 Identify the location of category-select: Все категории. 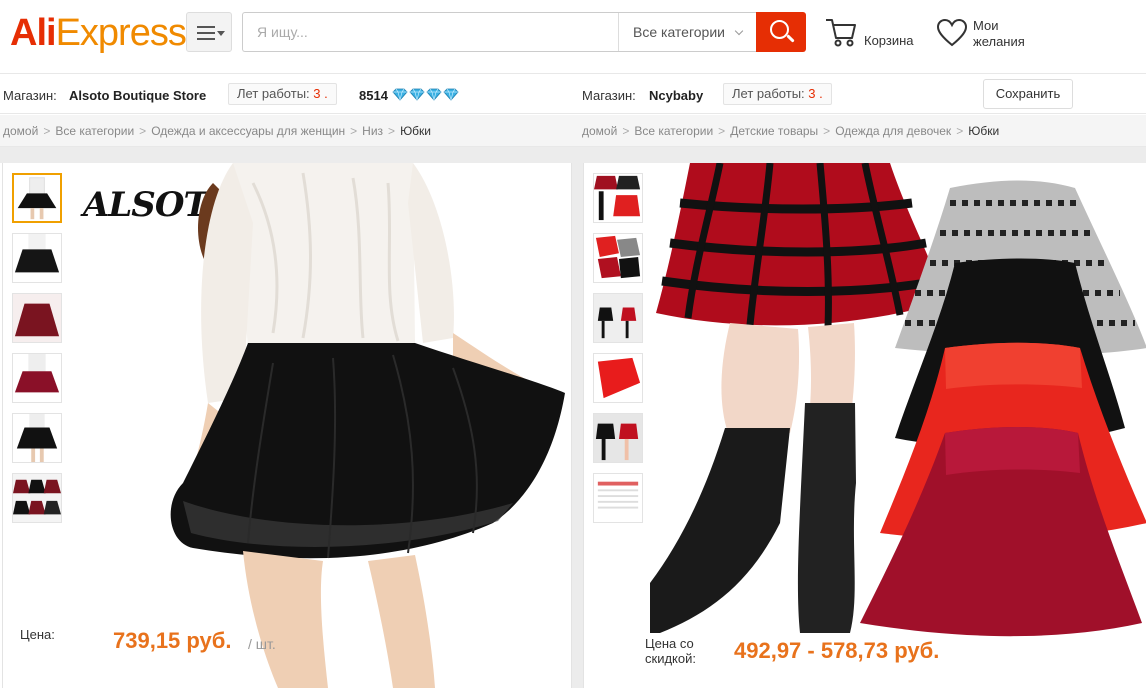
(687, 32).